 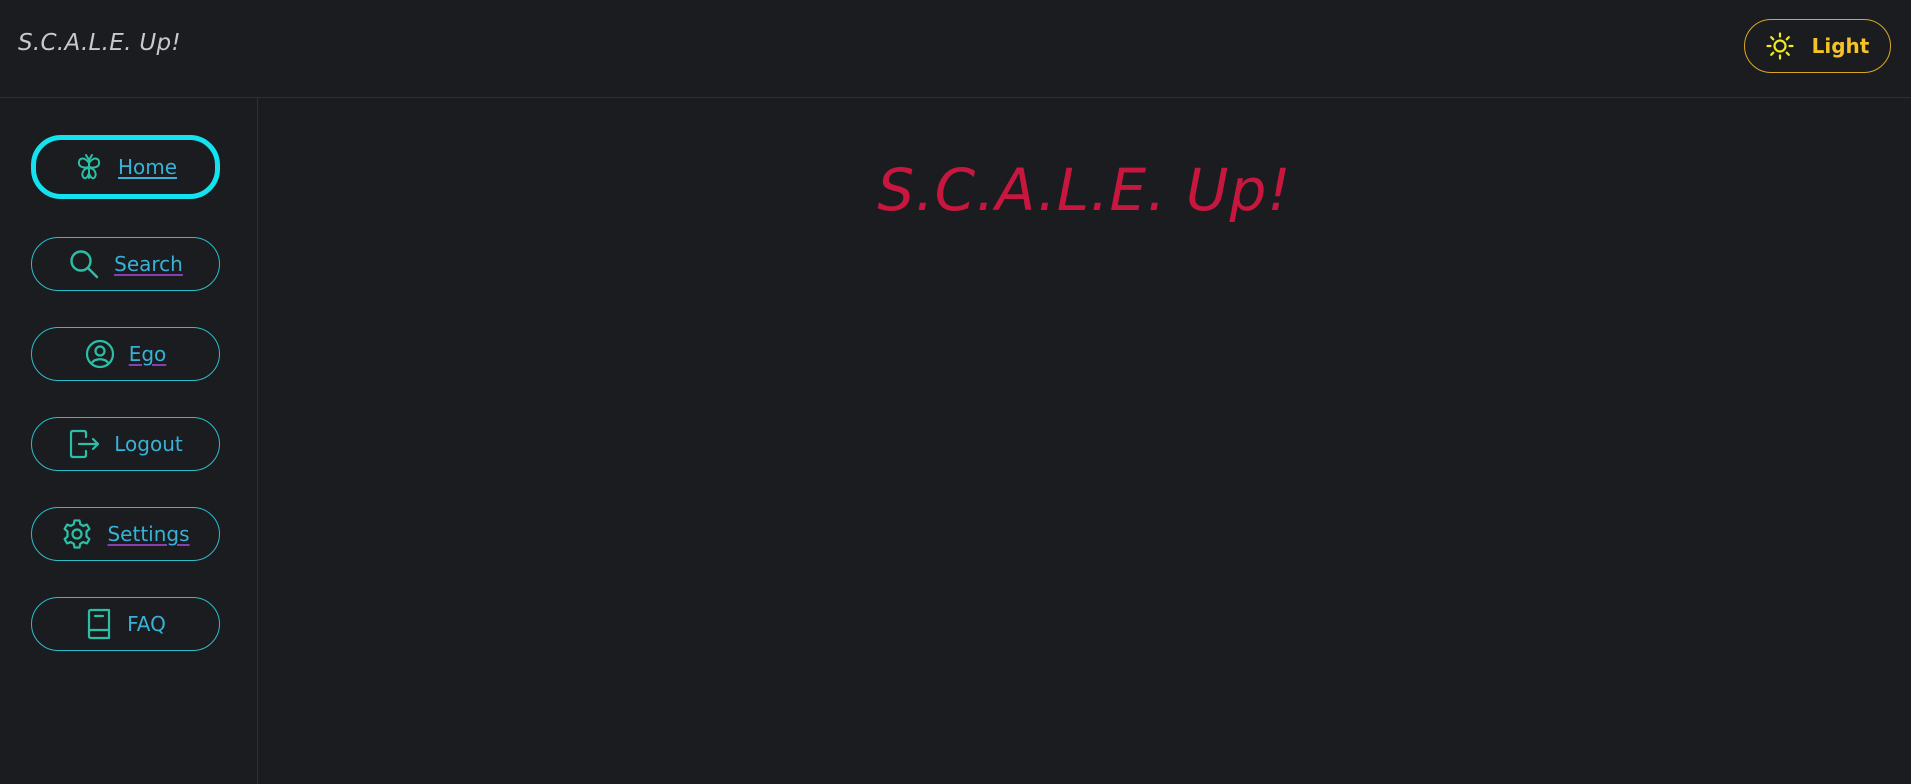 I want to click on sidebar-item-label: Logout, so click(x=148, y=444).